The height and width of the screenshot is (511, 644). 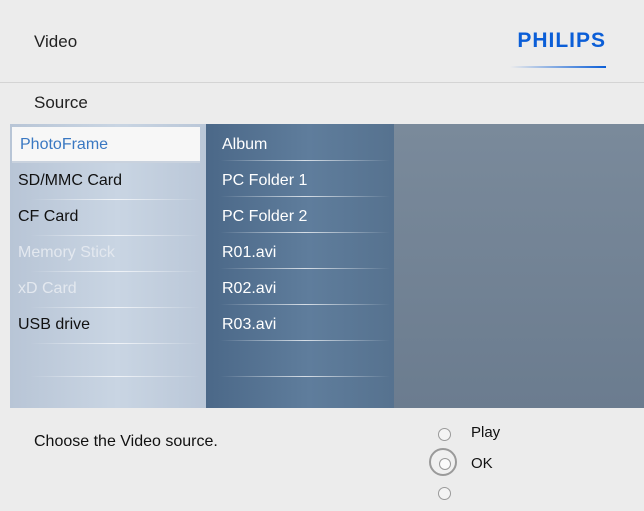 I want to click on content-item-pc-folder-1: PC Folder 1, so click(x=300, y=181).